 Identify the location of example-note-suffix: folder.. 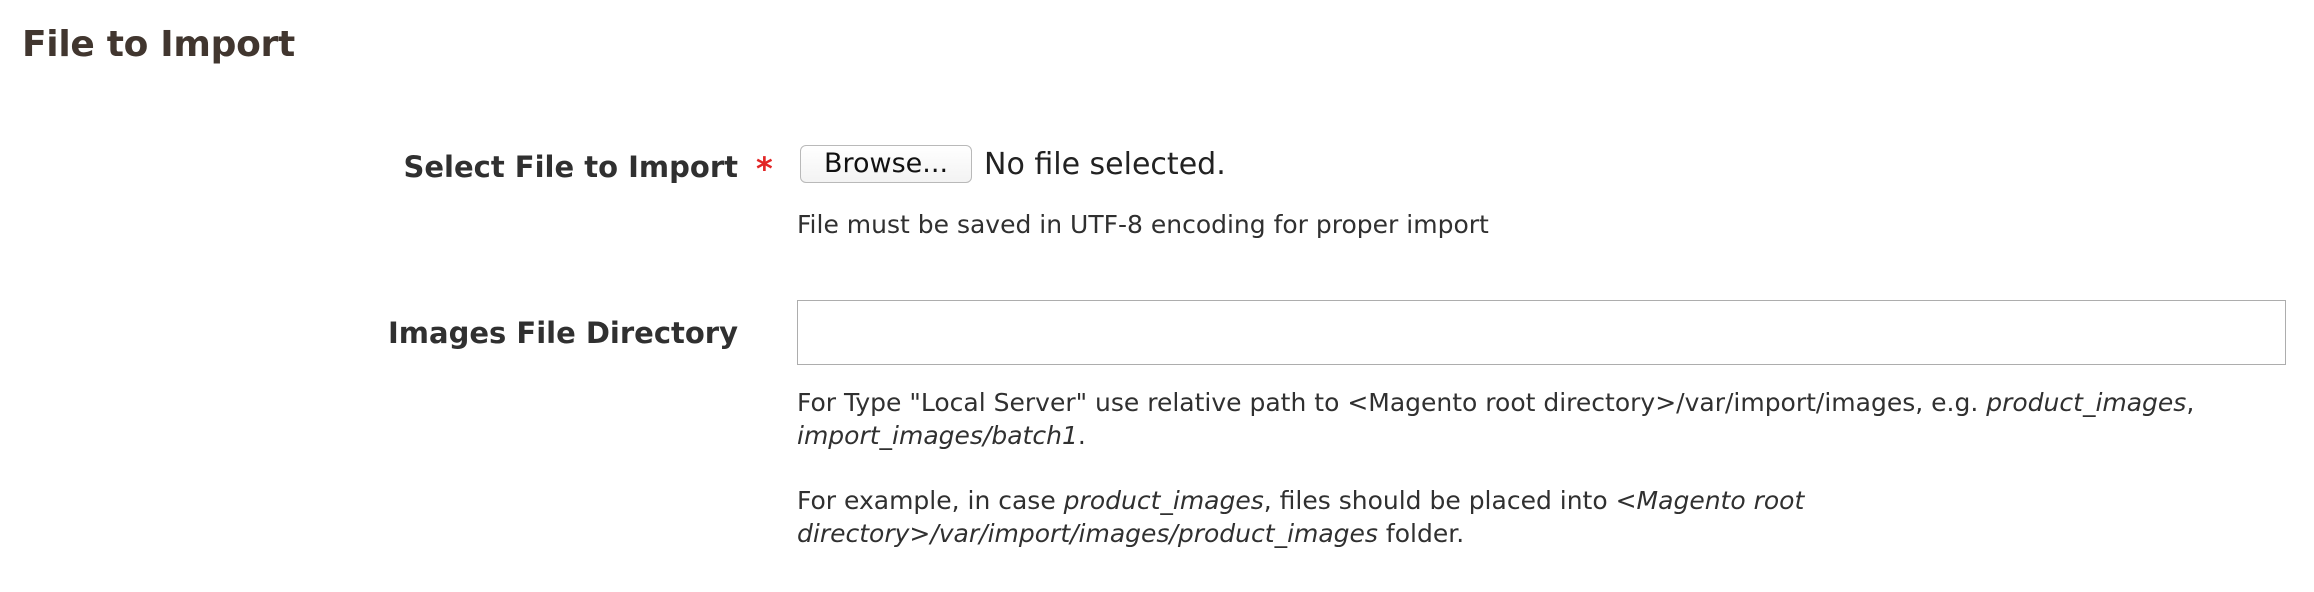
(1421, 533).